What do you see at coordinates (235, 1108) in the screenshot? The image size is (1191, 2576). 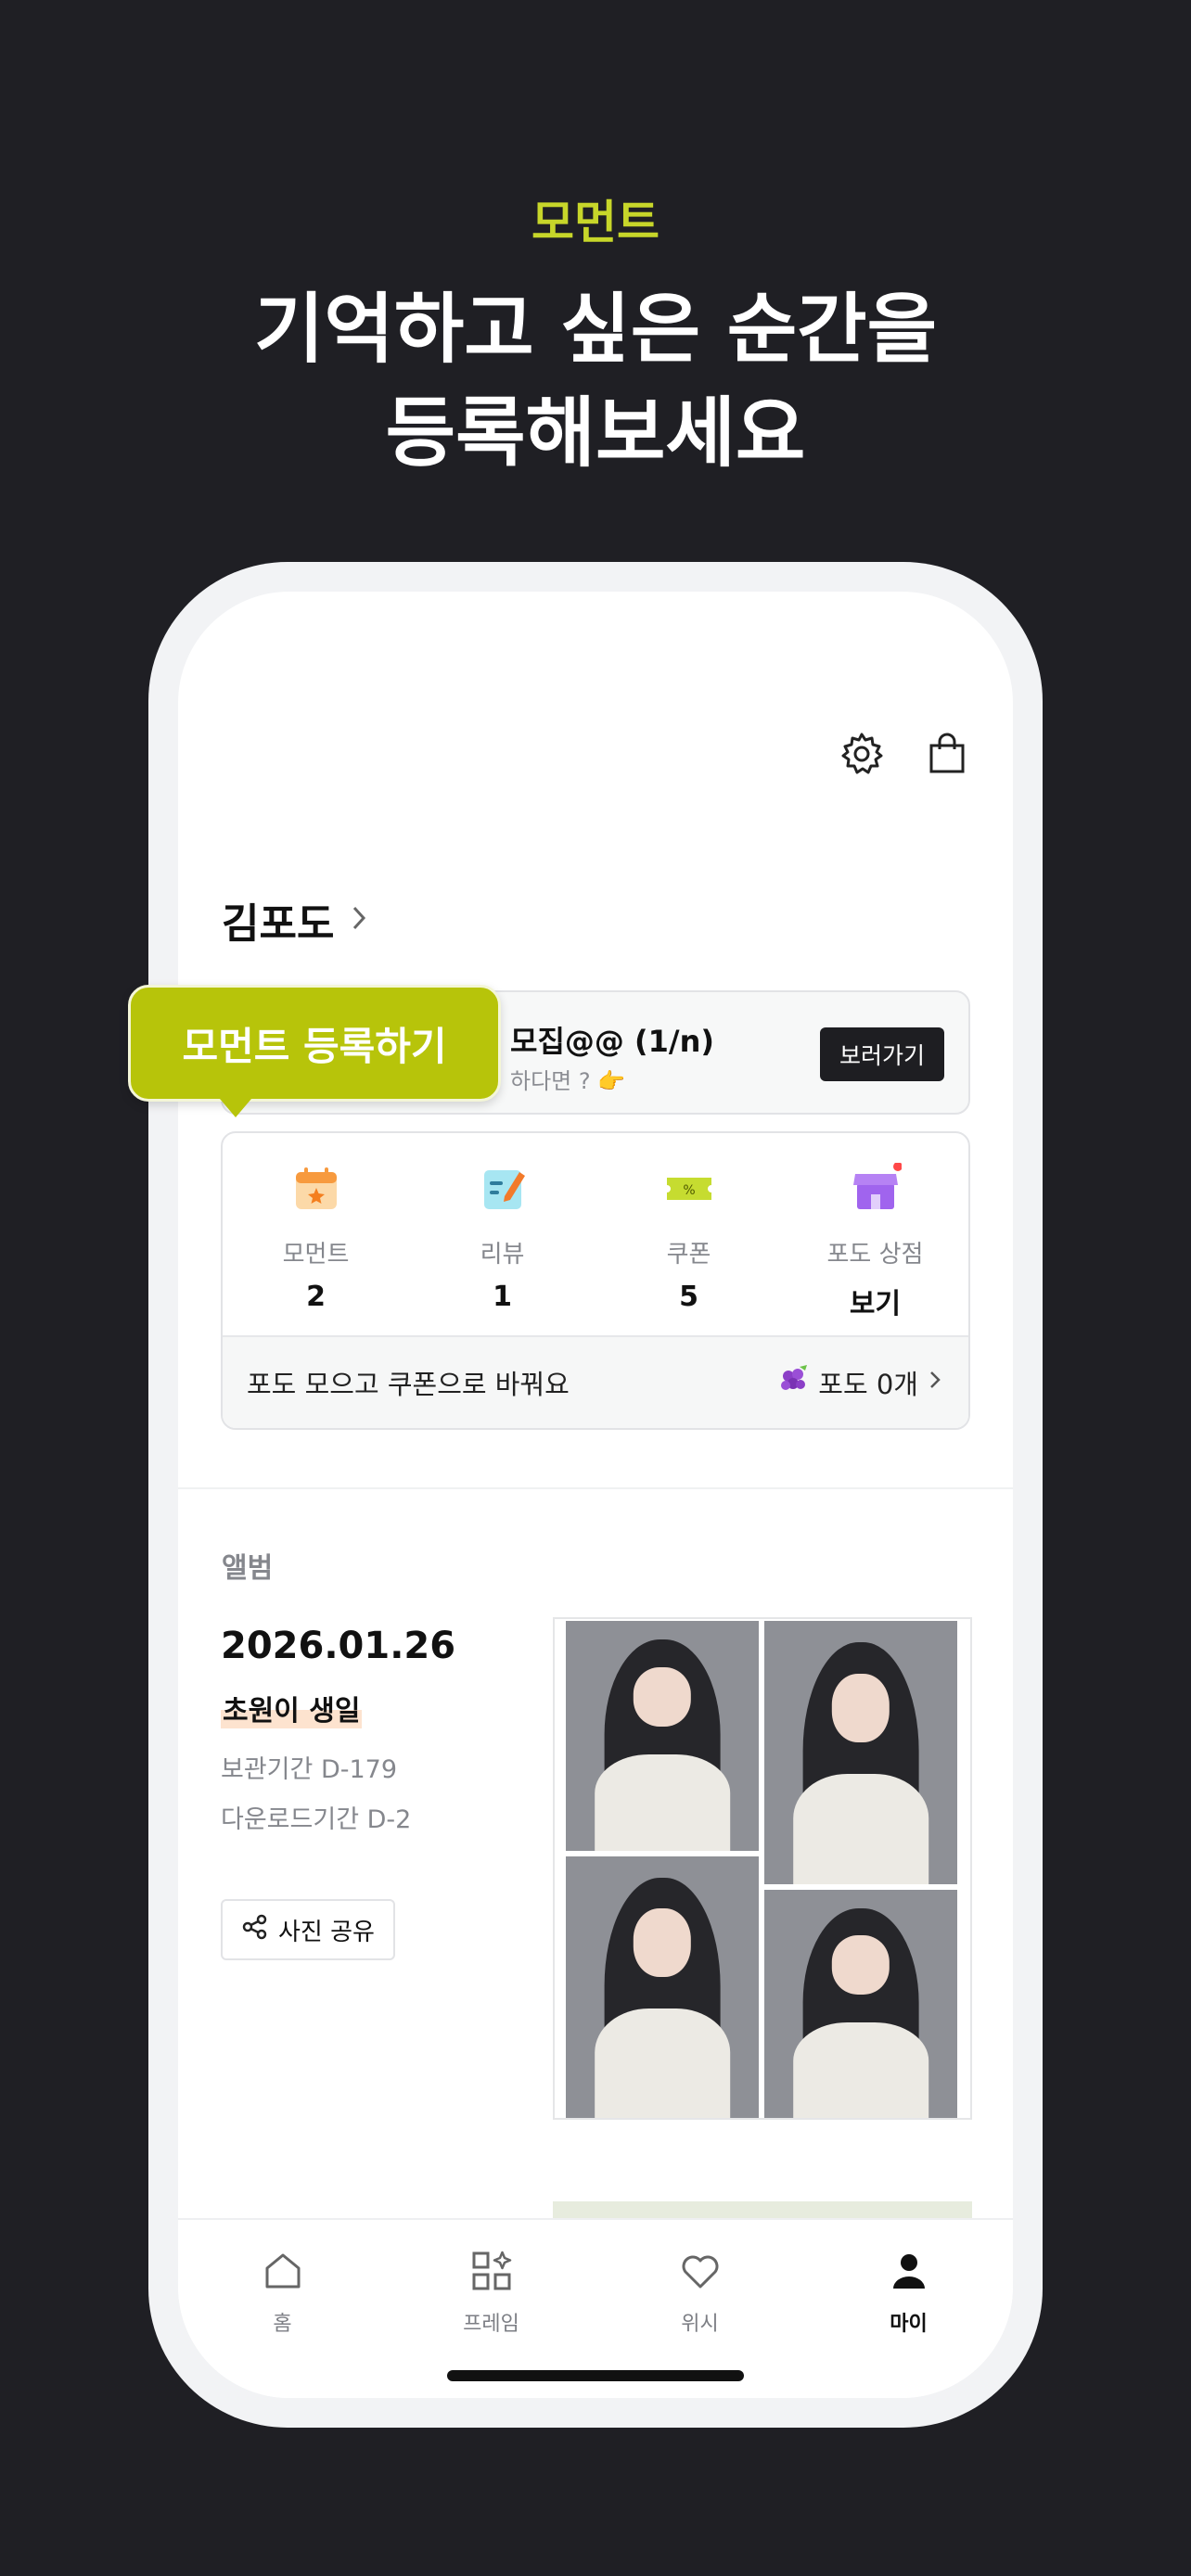 I see `tooltip-tail` at bounding box center [235, 1108].